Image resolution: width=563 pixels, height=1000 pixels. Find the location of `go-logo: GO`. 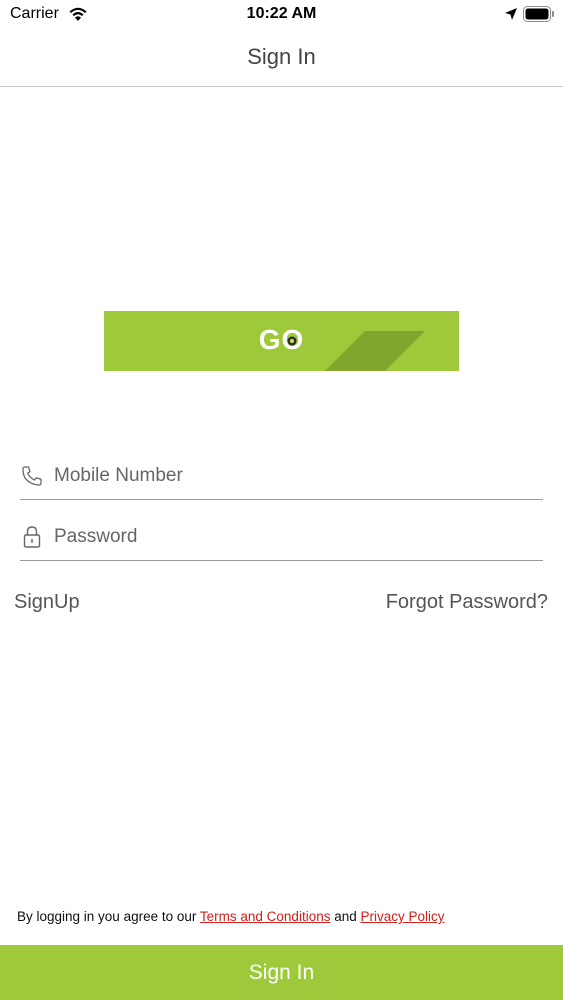

go-logo: GO is located at coordinates (281, 341).